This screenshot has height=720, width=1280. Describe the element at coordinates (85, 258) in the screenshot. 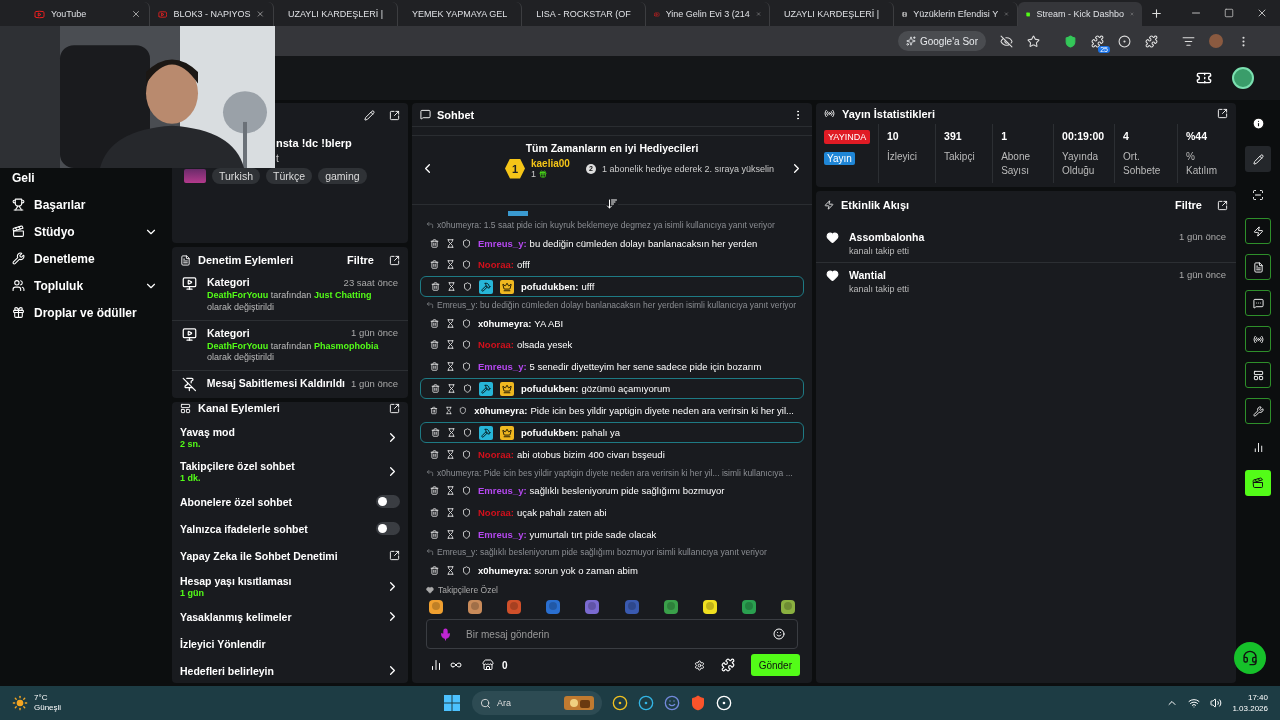

I see `sidebar-item: Denetleme` at that location.